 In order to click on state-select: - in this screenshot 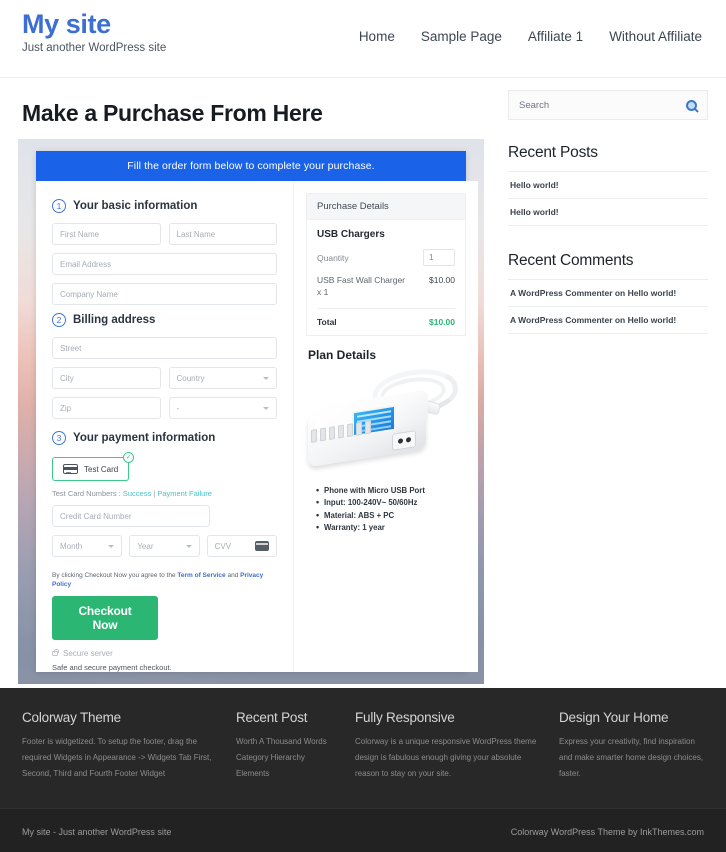, I will do `click(222, 408)`.